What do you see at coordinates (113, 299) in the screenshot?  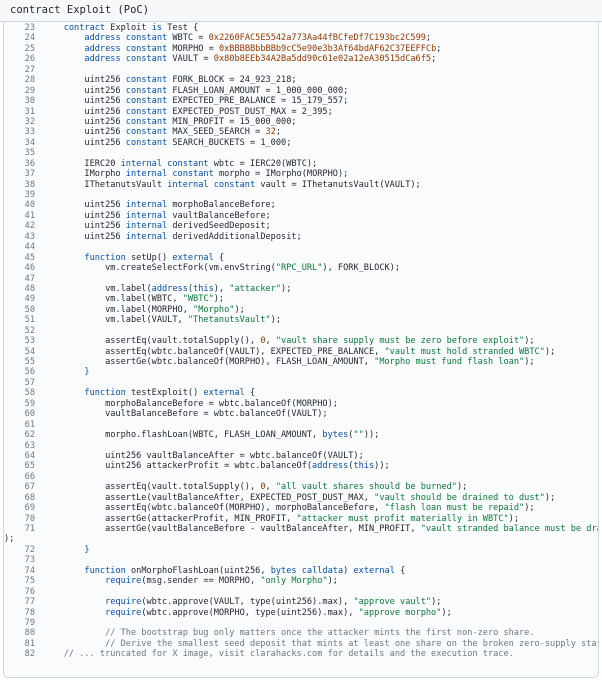 I see `code-token: vm.label(WBTC,` at bounding box center [113, 299].